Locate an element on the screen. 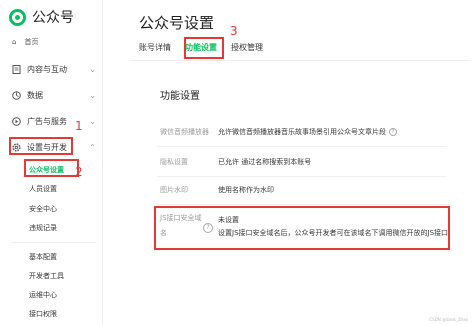 The image size is (474, 325). highlight-box-js-domain is located at coordinates (302, 228).